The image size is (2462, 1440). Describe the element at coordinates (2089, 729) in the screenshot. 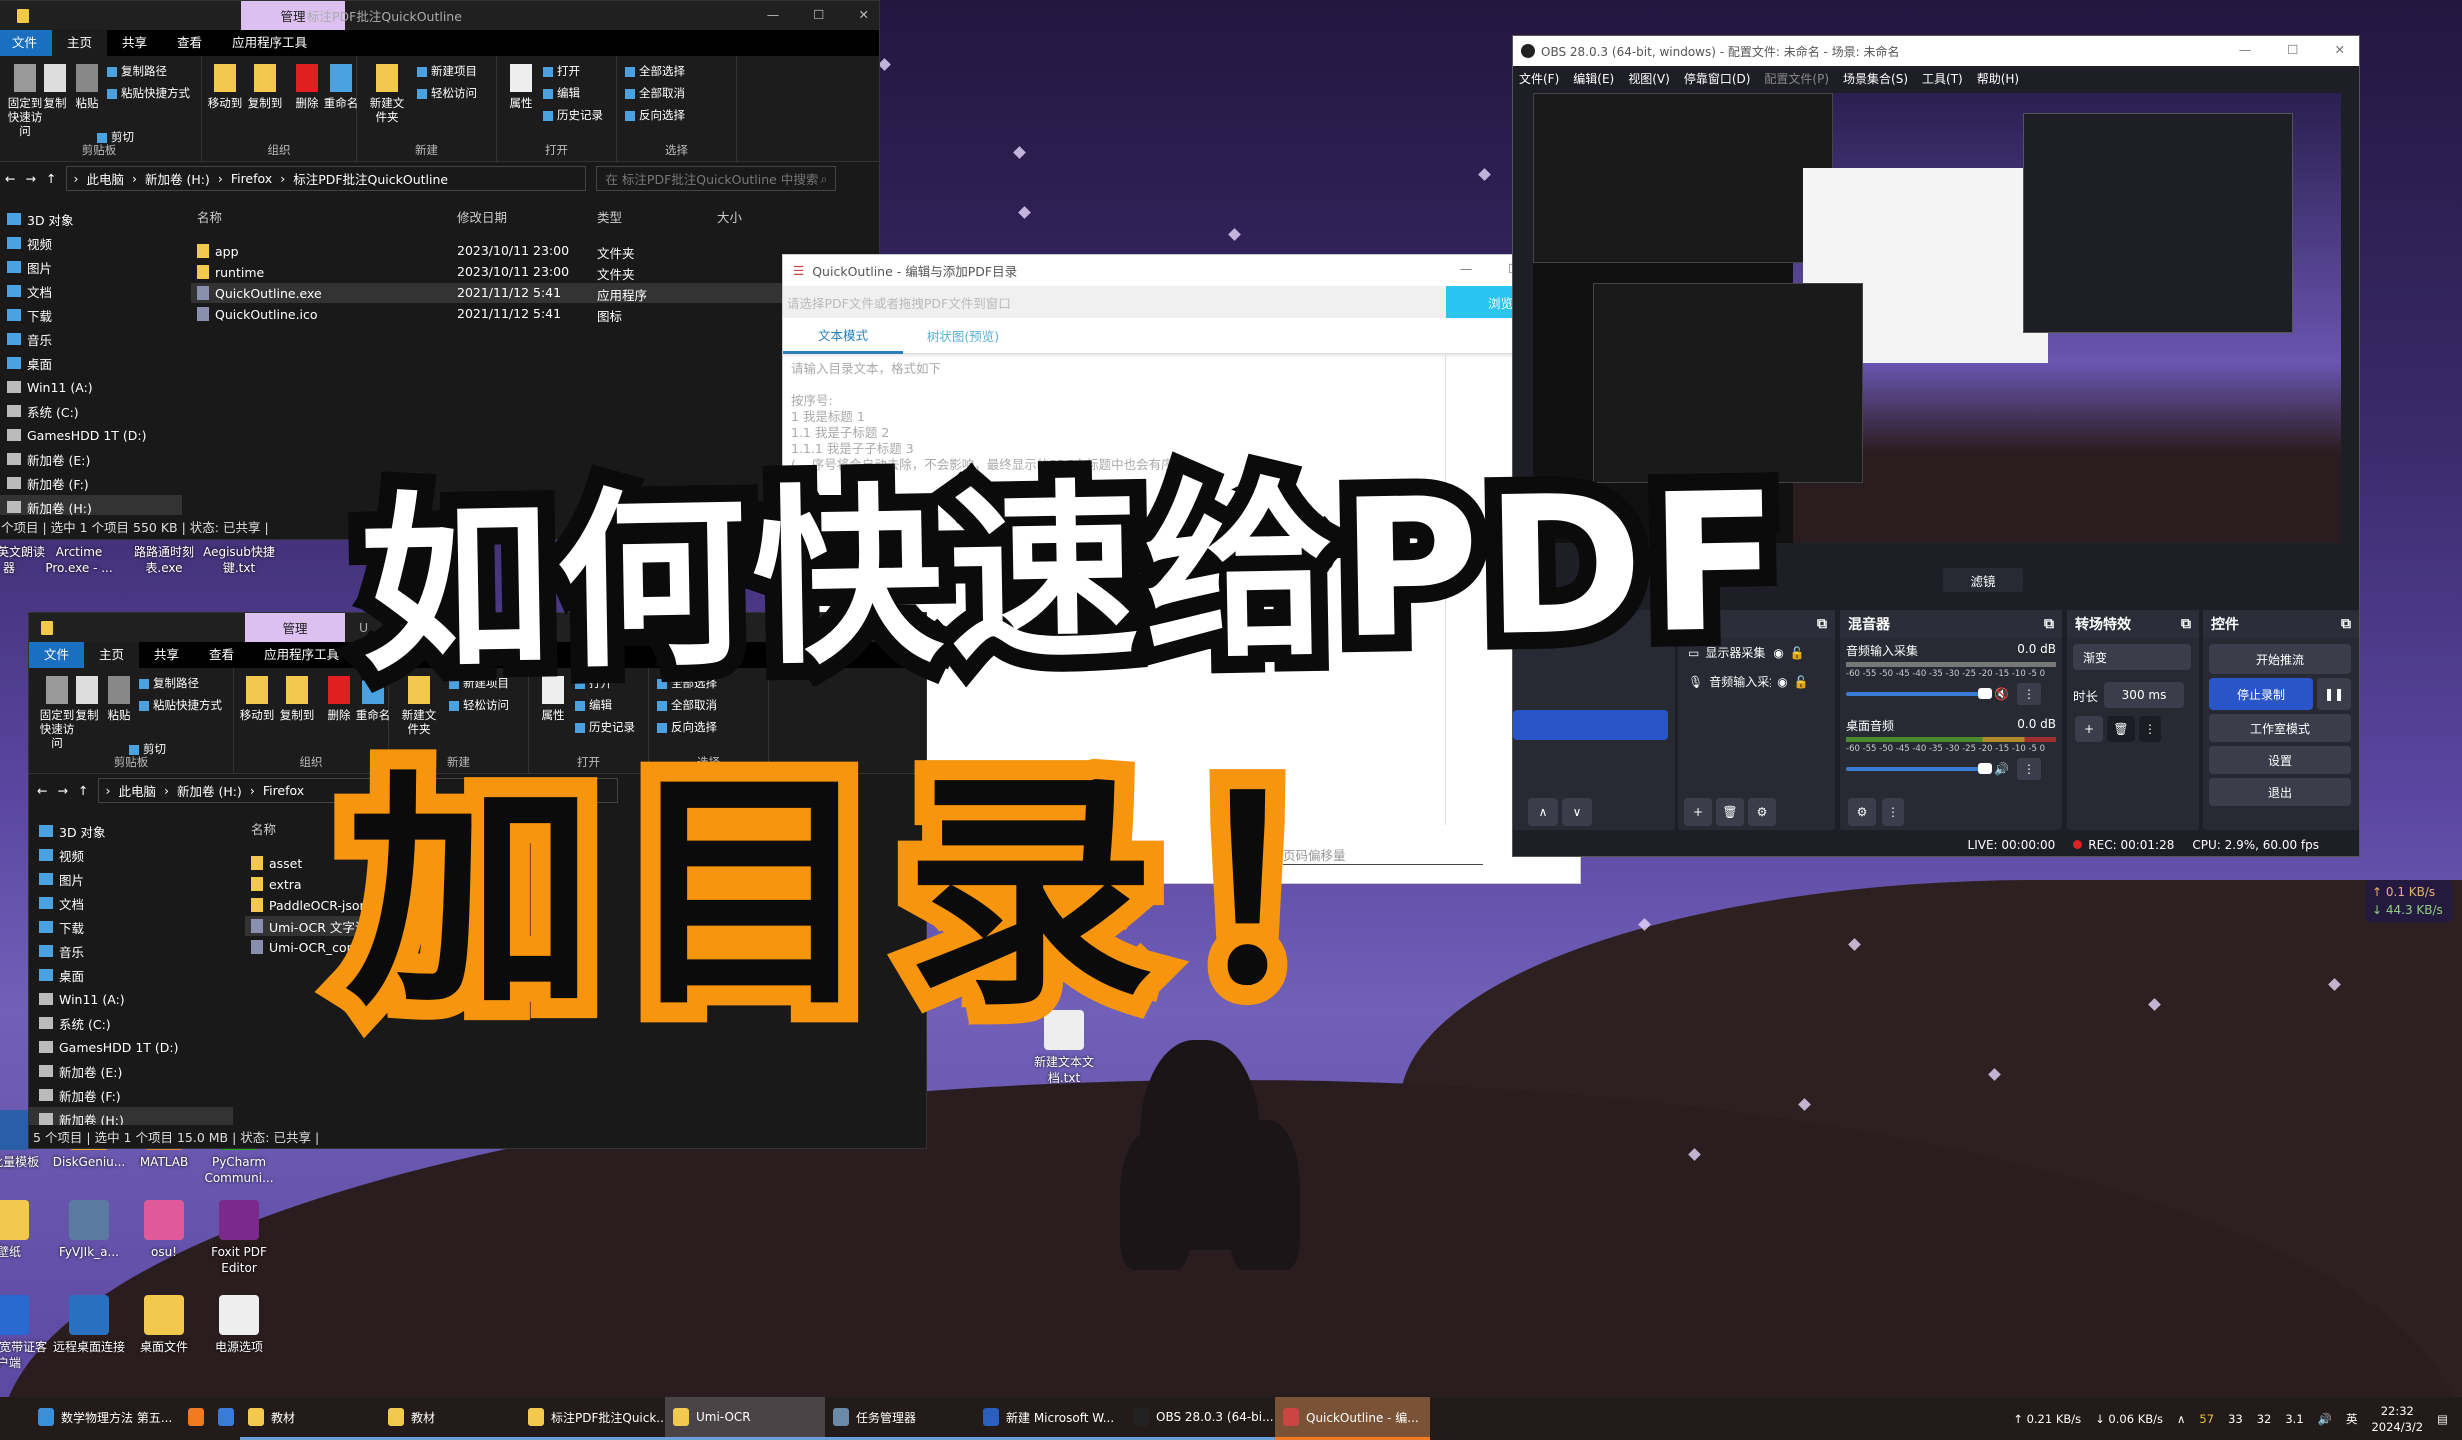

I see `add-transition-button: +` at that location.